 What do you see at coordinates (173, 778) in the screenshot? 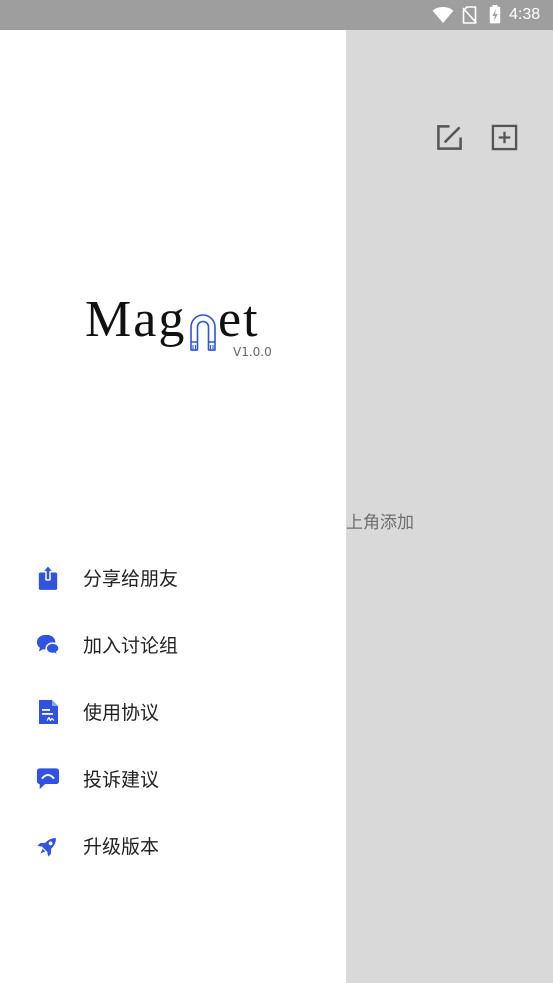
I see `menu-item-feedback: 投诉建议` at bounding box center [173, 778].